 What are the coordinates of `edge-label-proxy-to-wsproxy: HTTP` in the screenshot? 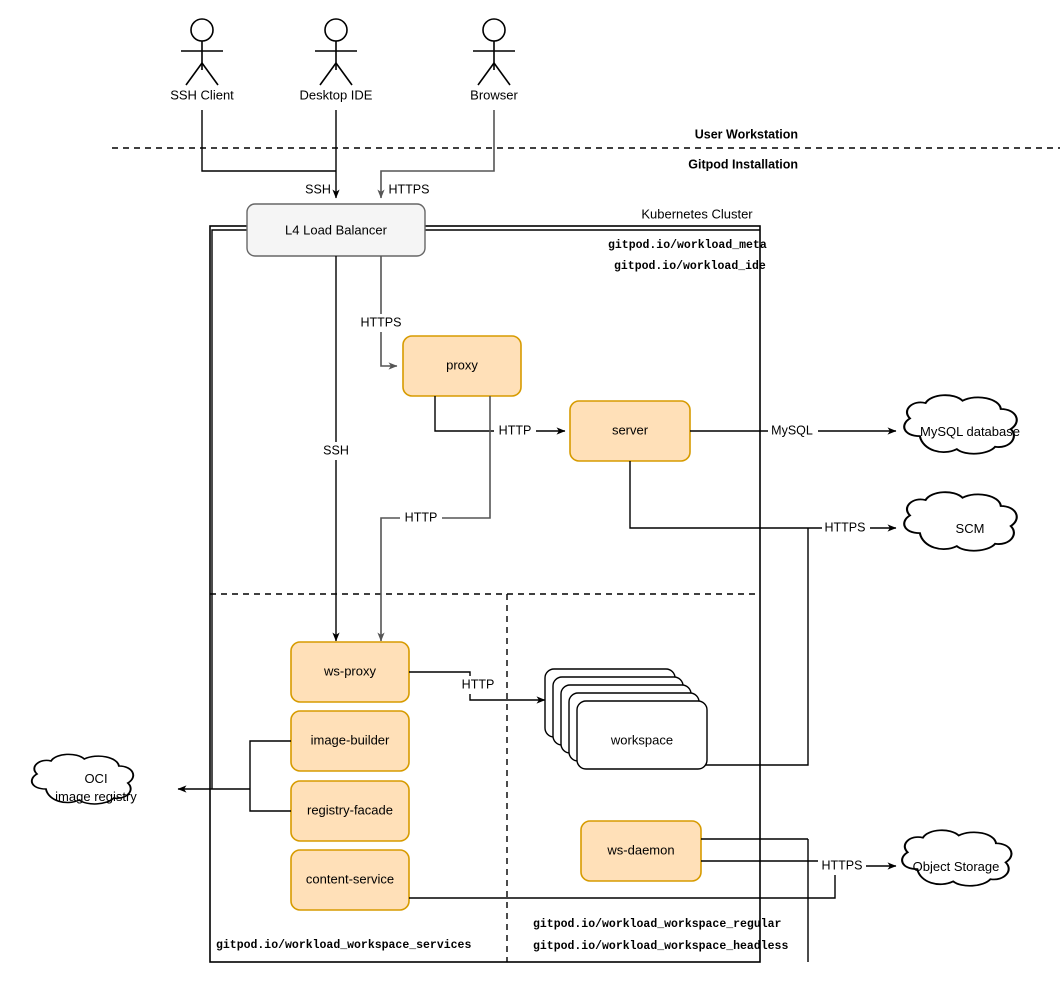 It's located at (421, 517).